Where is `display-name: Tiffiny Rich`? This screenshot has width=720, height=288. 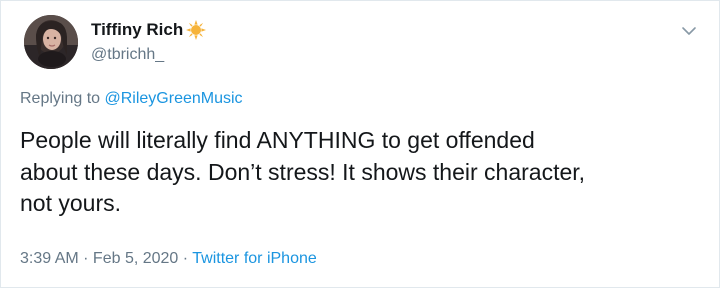 display-name: Tiffiny Rich is located at coordinates (137, 30).